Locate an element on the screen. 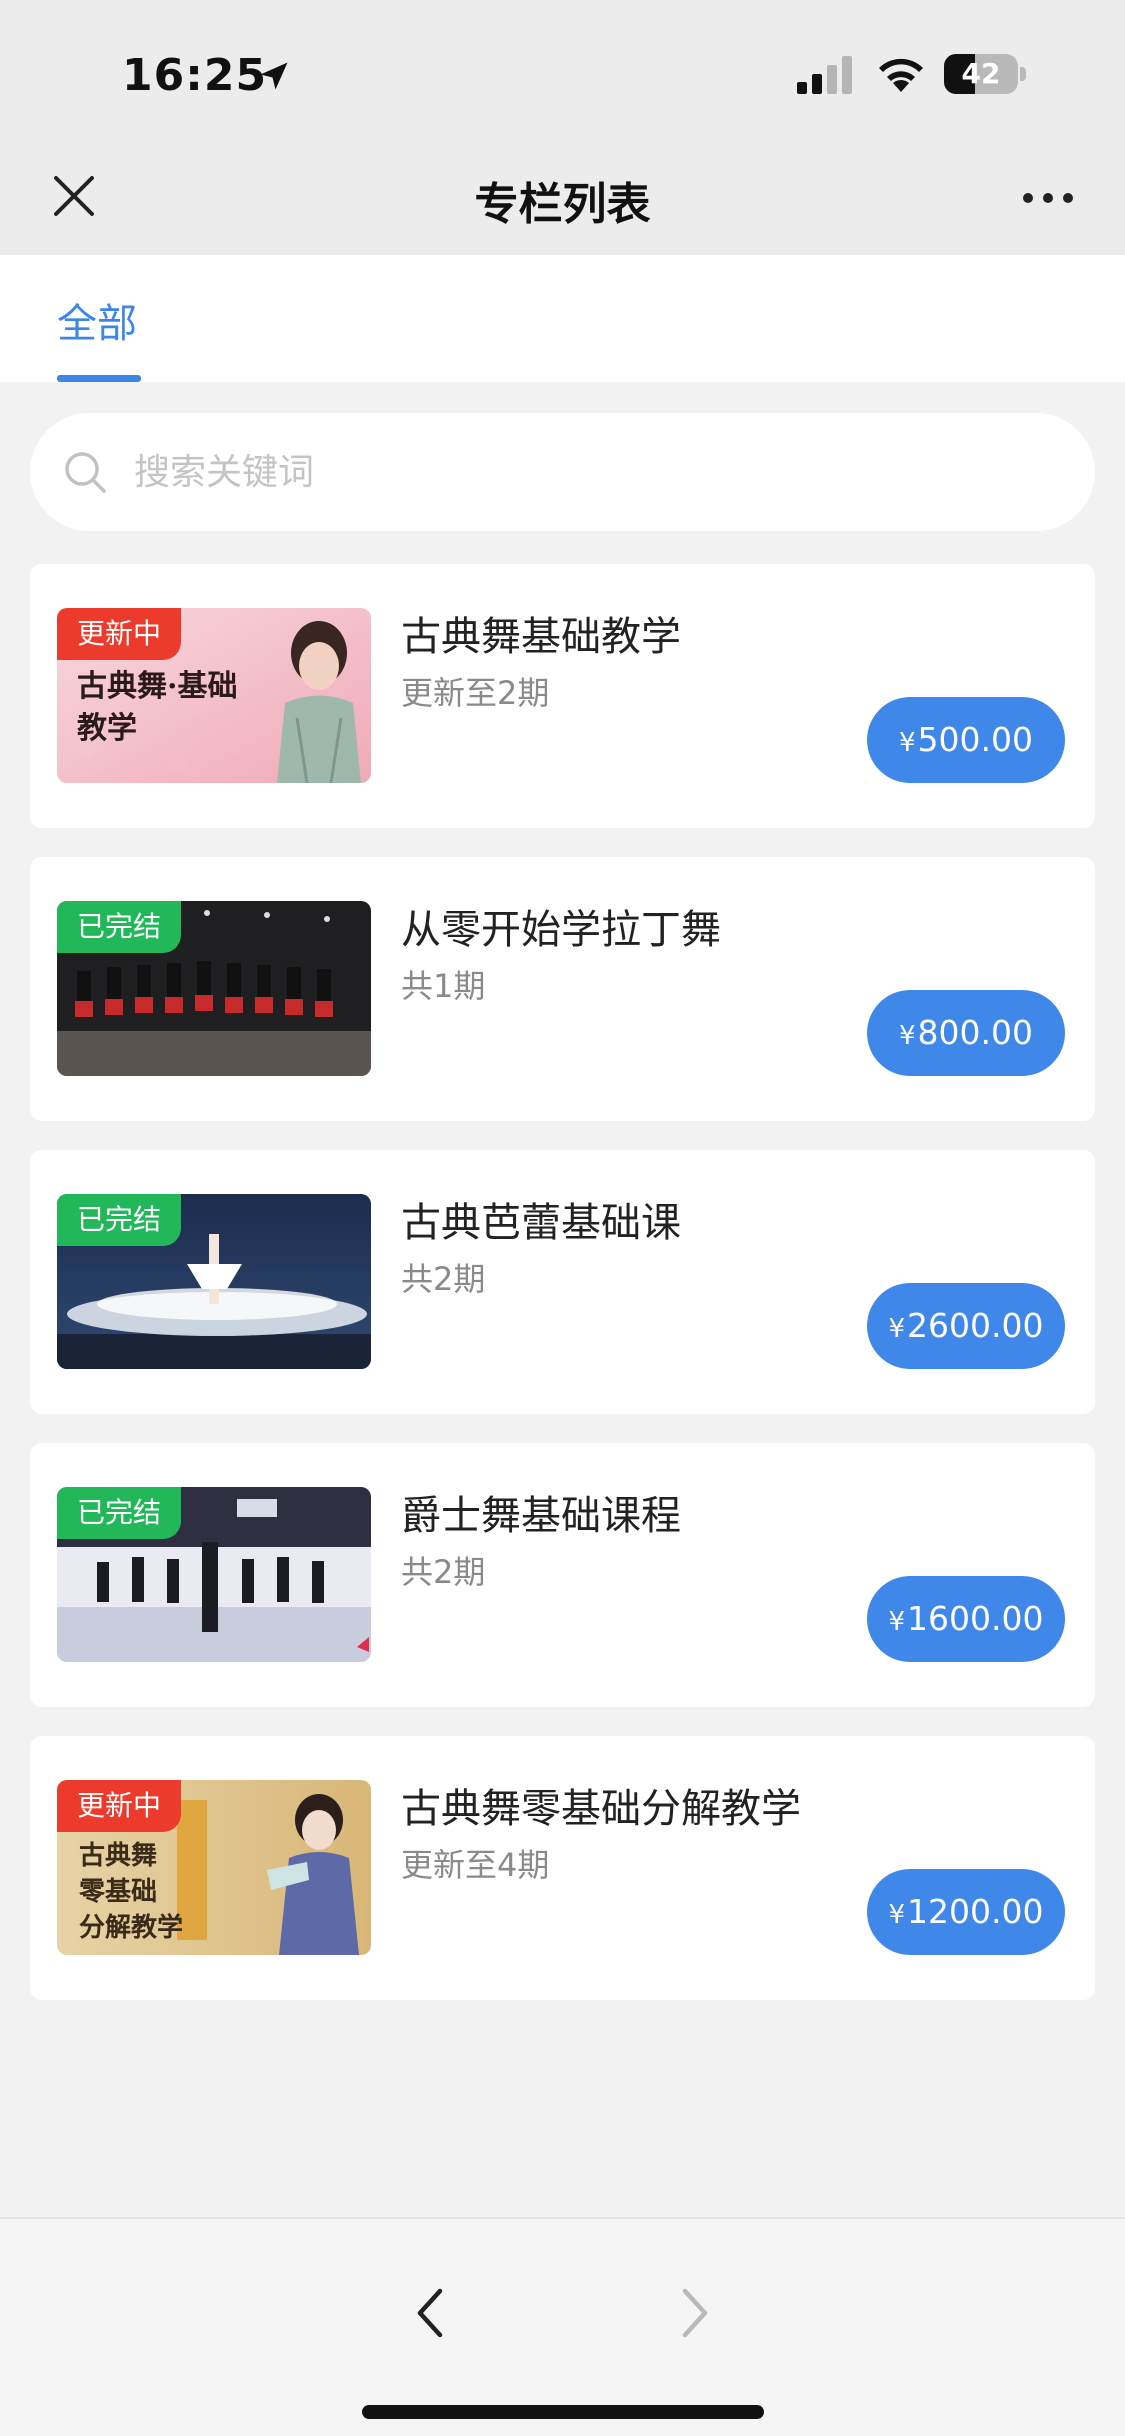 The image size is (1125, 2436). price-button: ¥1200.00 is located at coordinates (966, 1912).